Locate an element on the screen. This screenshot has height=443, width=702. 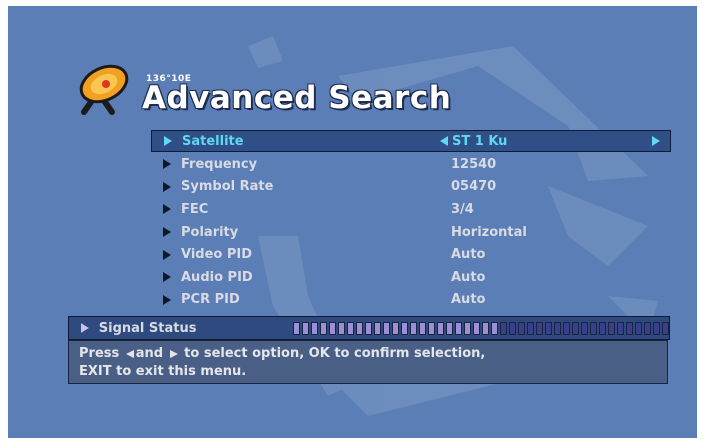
menu-item-label: Satellite is located at coordinates (213, 141).